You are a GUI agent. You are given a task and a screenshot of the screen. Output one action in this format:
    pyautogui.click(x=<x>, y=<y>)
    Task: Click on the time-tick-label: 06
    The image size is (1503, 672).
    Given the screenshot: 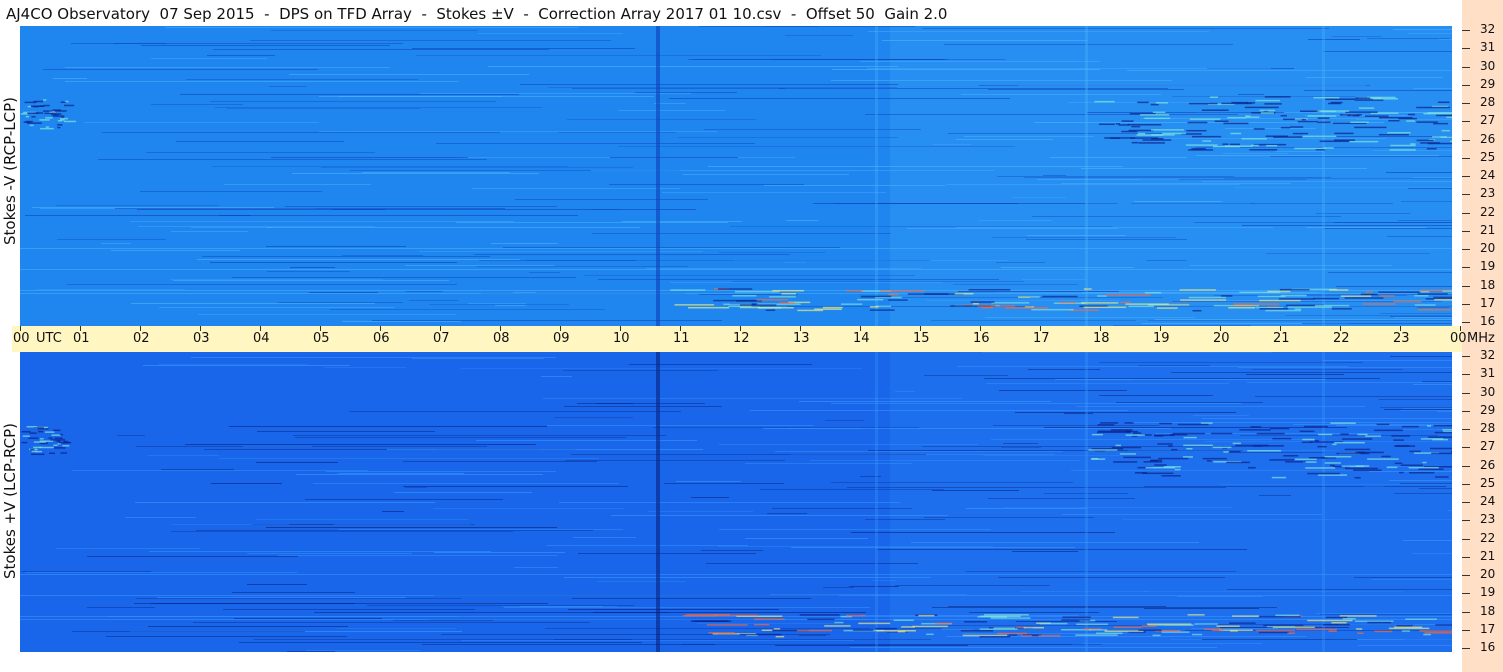 What is the action you would take?
    pyautogui.click(x=381, y=338)
    